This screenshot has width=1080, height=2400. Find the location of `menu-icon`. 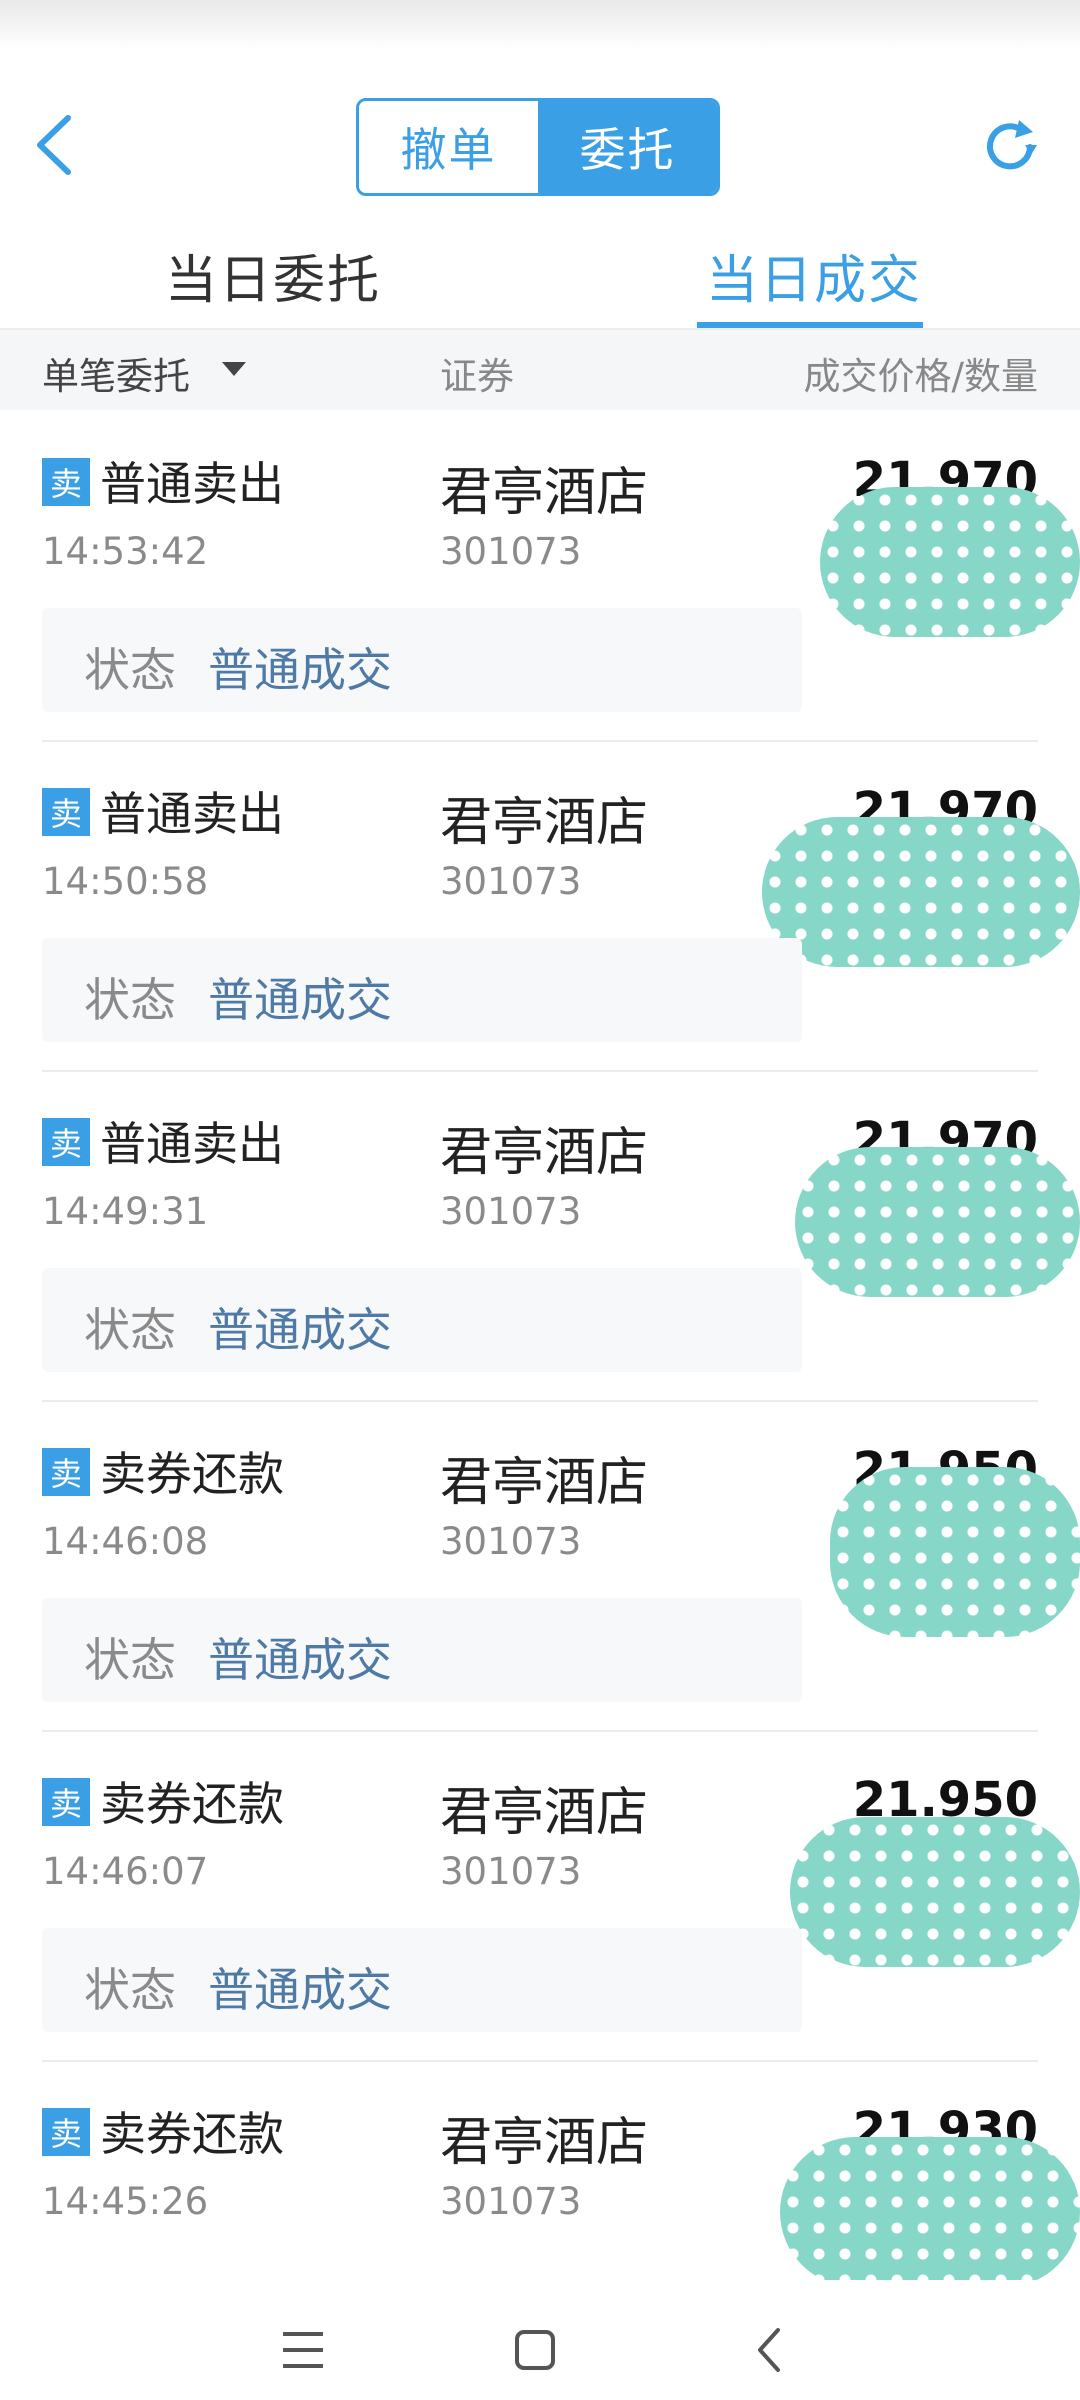

menu-icon is located at coordinates (303, 2350).